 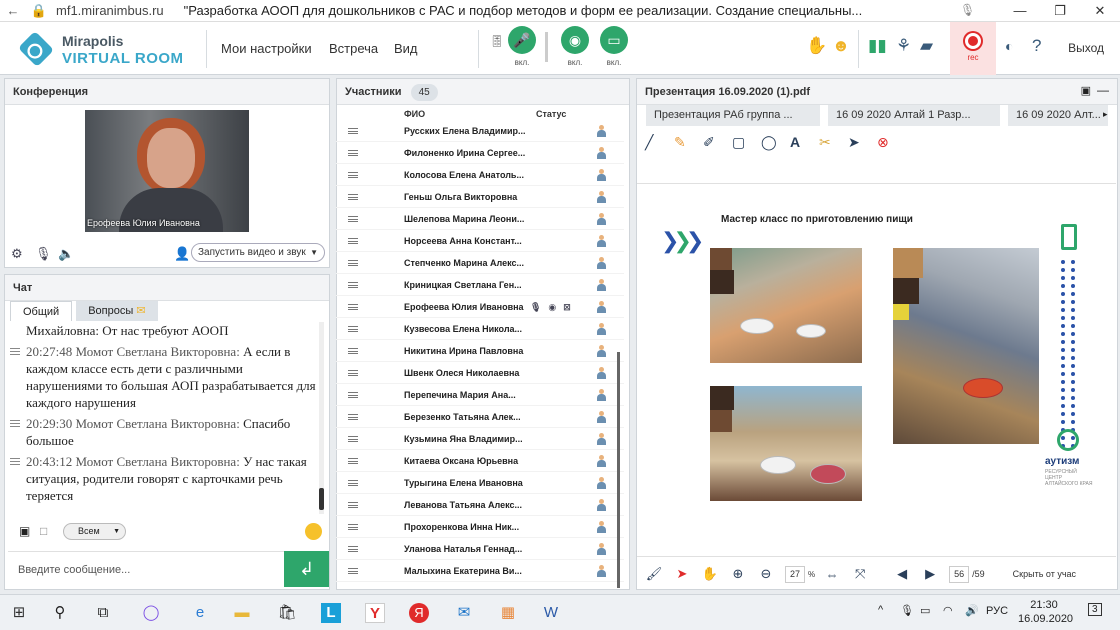 I want to click on eraser-tool-icon: ✂, so click(x=833, y=142).